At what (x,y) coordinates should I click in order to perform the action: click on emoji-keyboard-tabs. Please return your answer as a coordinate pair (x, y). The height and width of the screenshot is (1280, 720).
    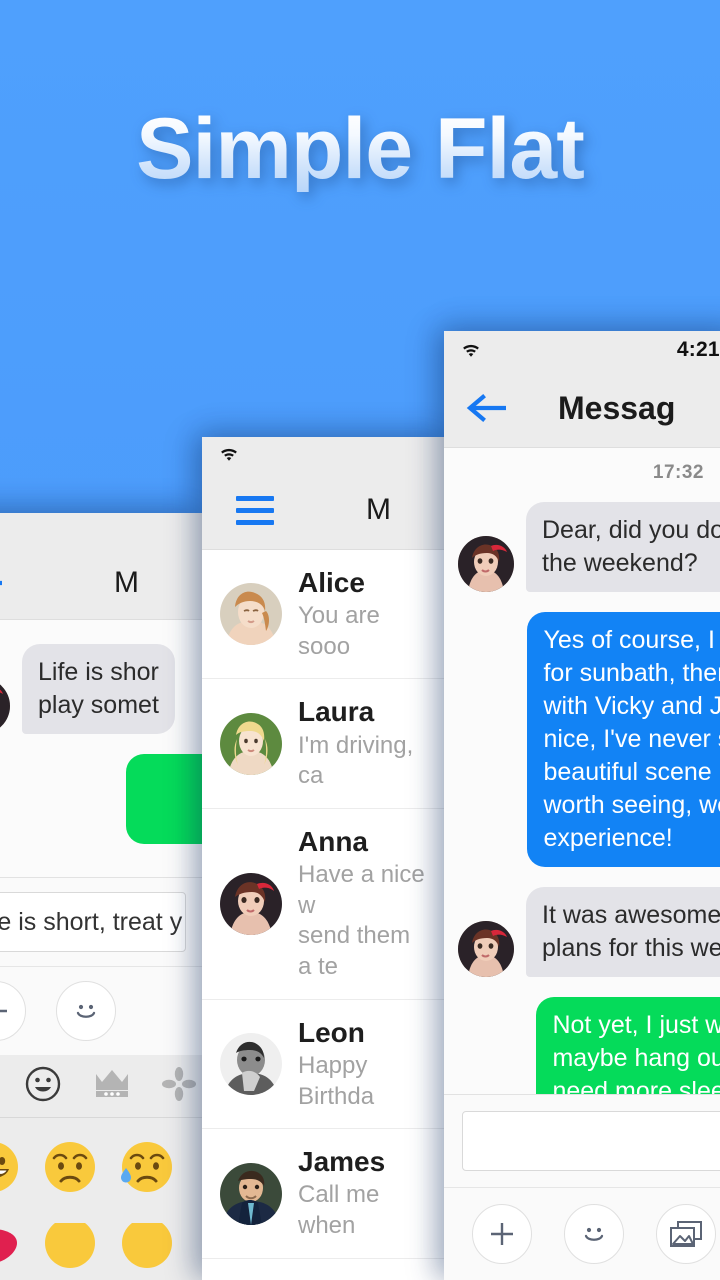
    Looking at the image, I should click on (101, 1086).